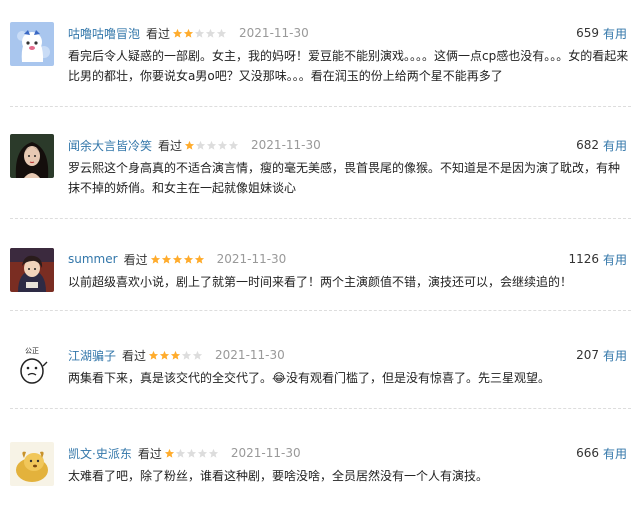  Describe the element at coordinates (309, 378) in the screenshot. I see `review-content: 两集看下来，真是该交代的全交代了。😂没有观看门槛了，但是没有惊喜了。先三星观望。` at that location.